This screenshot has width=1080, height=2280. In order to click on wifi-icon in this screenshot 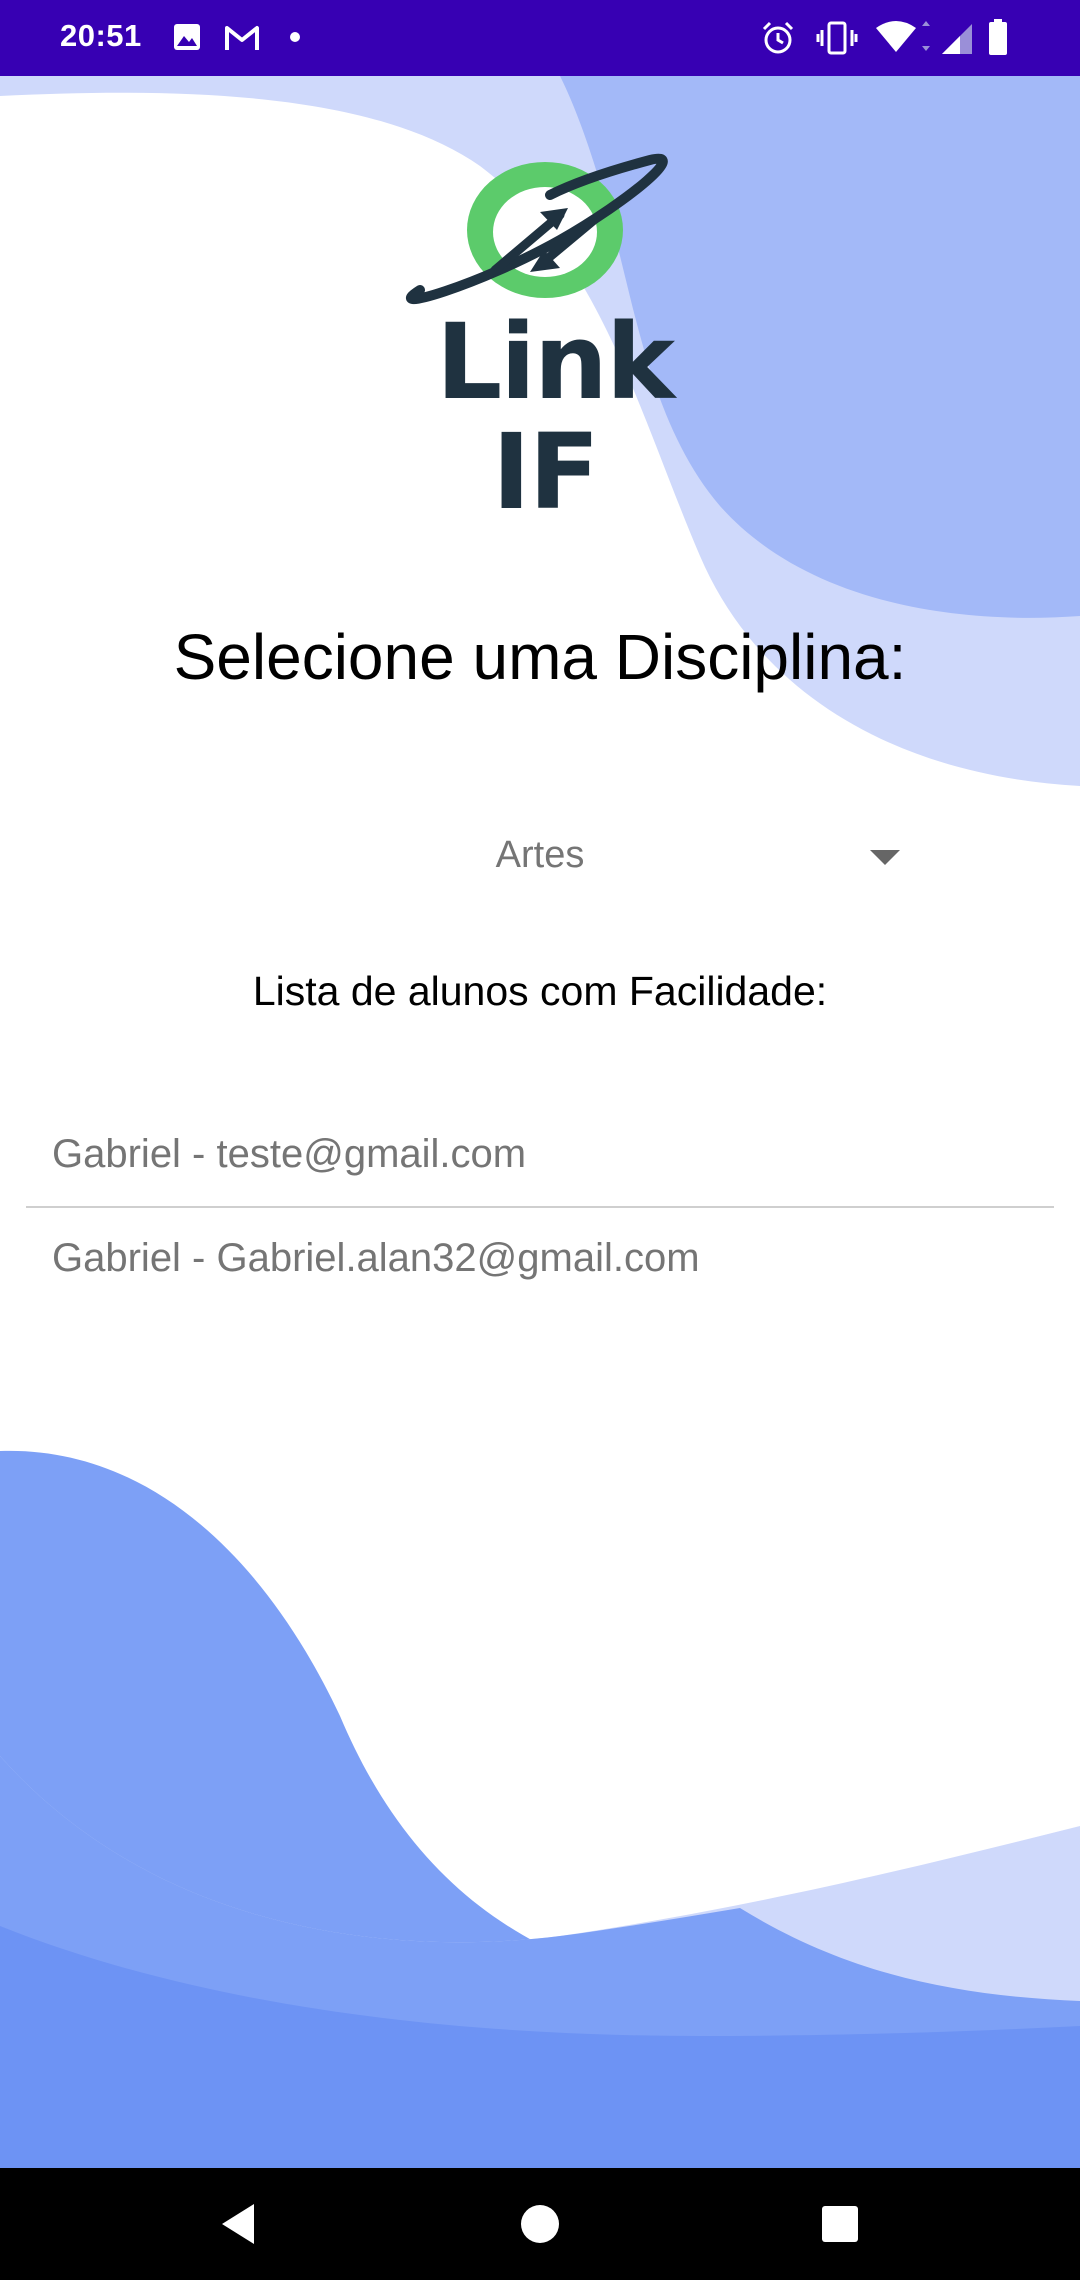, I will do `click(903, 36)`.